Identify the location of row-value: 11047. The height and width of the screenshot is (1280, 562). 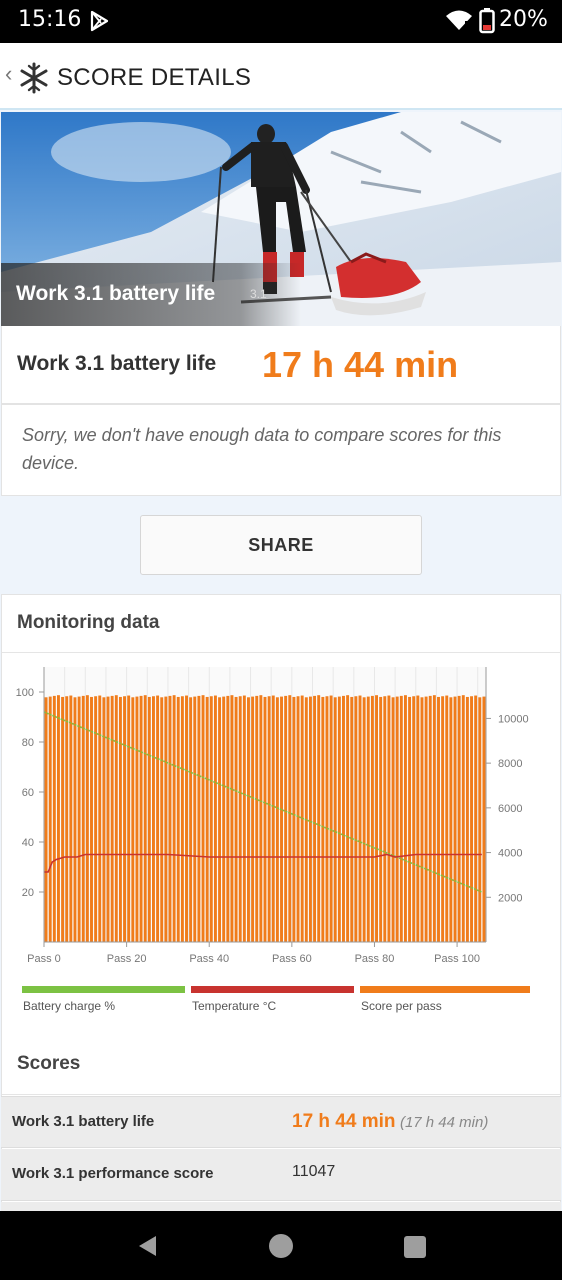
(314, 1171).